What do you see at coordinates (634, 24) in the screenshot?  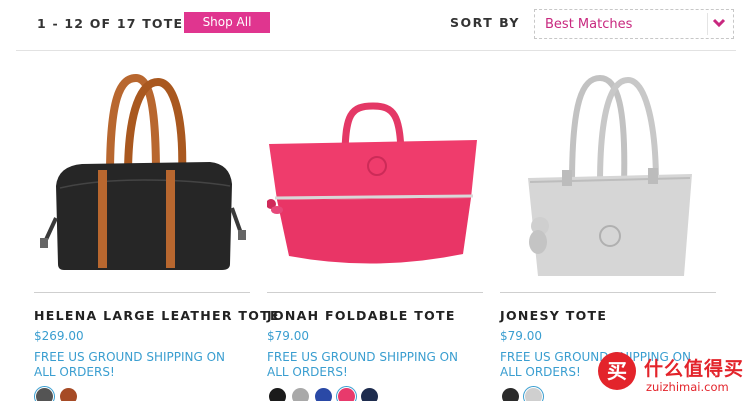 I see `sort-select: Best Matches` at bounding box center [634, 24].